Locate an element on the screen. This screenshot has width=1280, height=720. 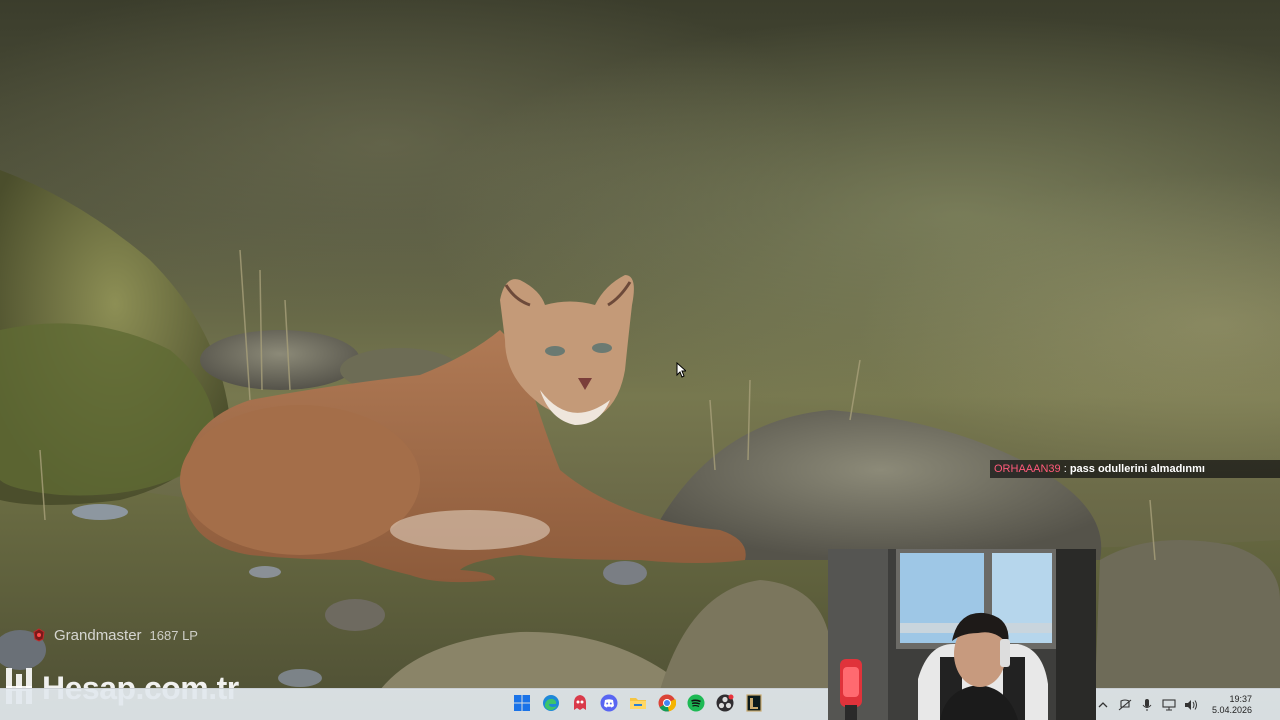
chrome-icon is located at coordinates (667, 705).